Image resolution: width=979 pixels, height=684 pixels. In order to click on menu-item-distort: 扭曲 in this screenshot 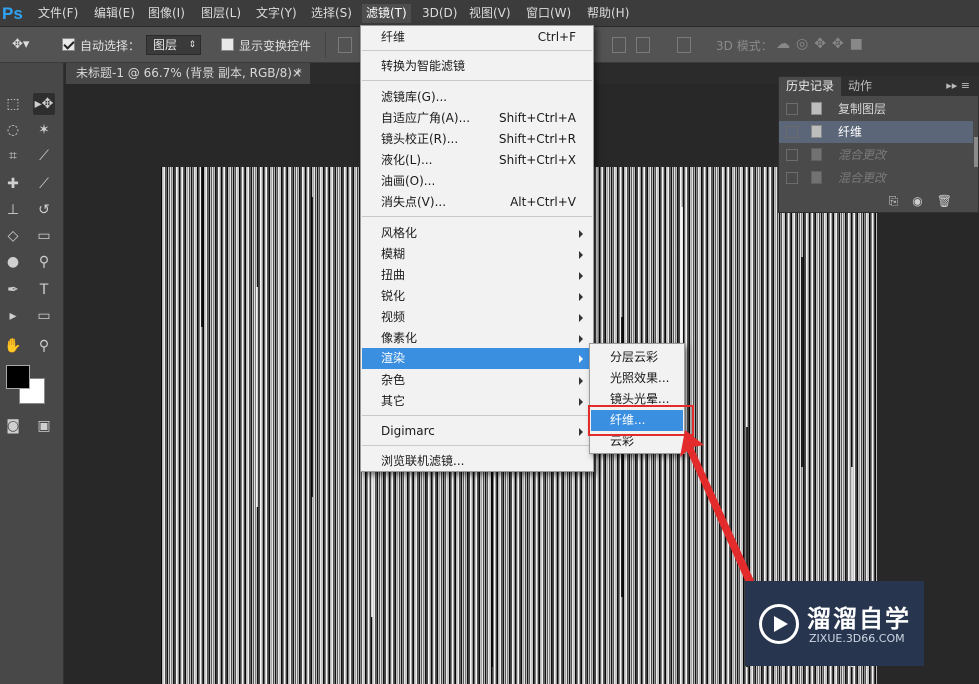, I will do `click(477, 275)`.